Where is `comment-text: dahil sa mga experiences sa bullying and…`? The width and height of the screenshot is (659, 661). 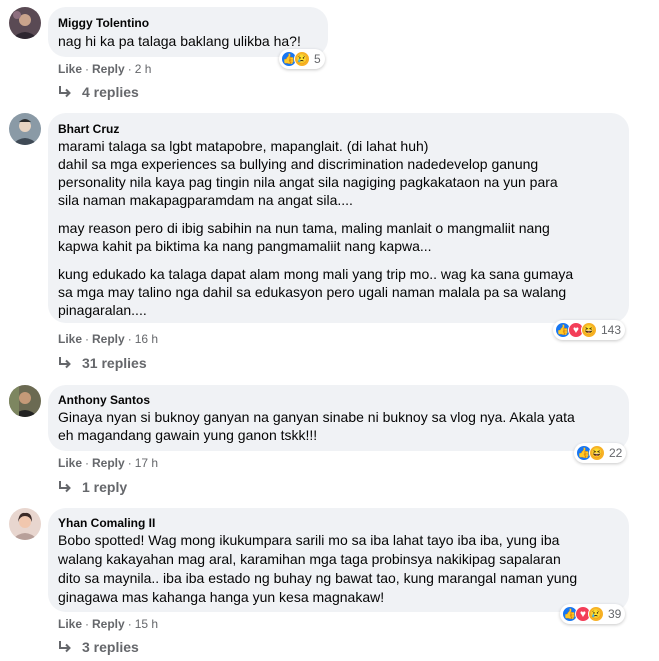
comment-text: dahil sa mga experiences sa bullying and… is located at coordinates (298, 164).